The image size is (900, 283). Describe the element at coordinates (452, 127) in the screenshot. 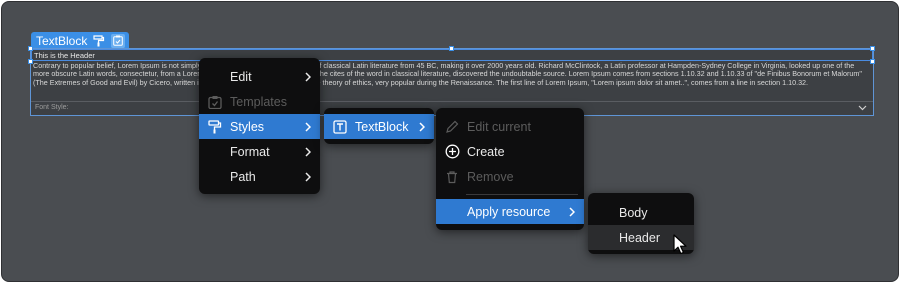

I see `pencil-icon` at that location.